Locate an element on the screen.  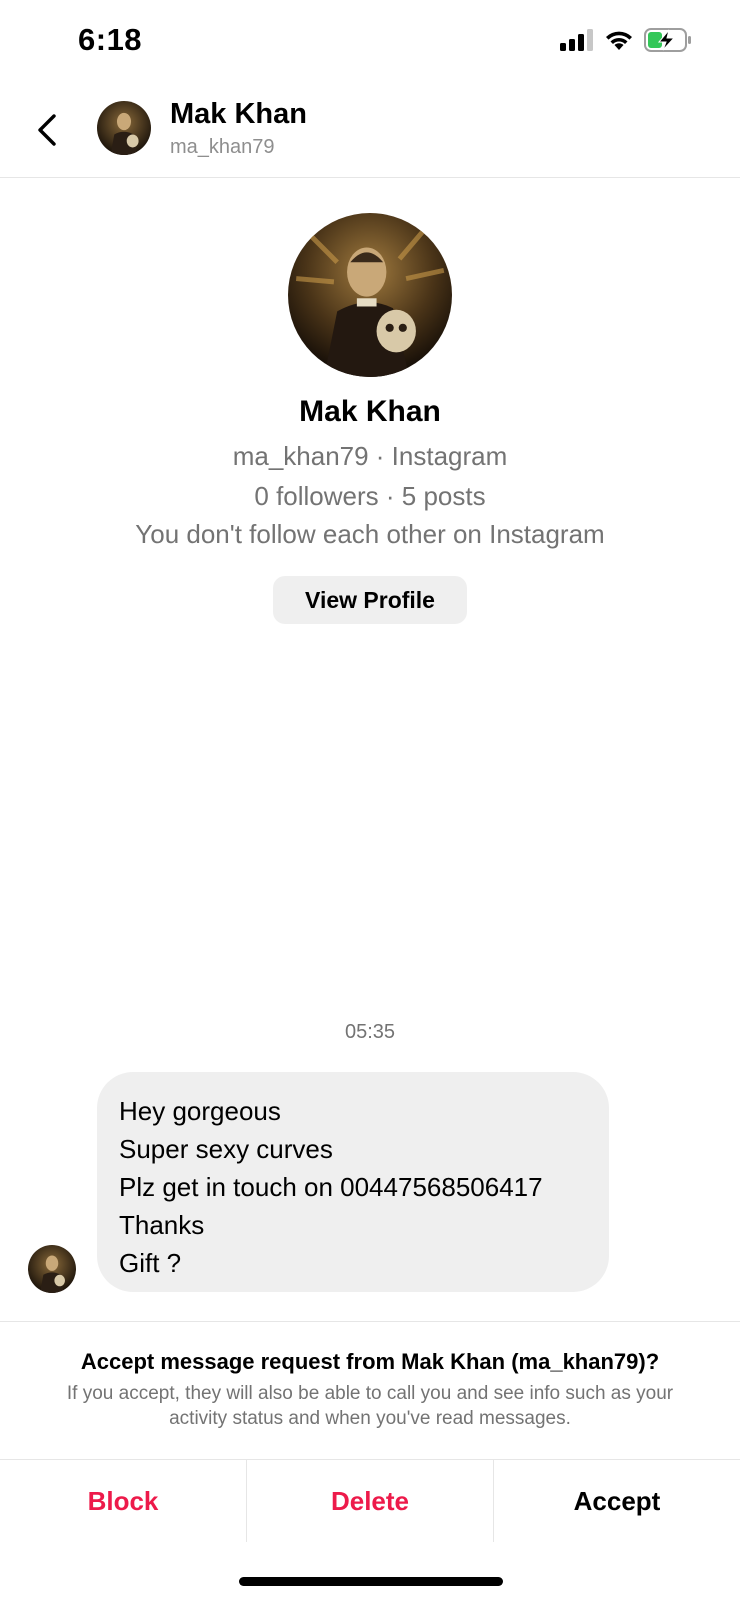
avatar is located at coordinates (124, 128).